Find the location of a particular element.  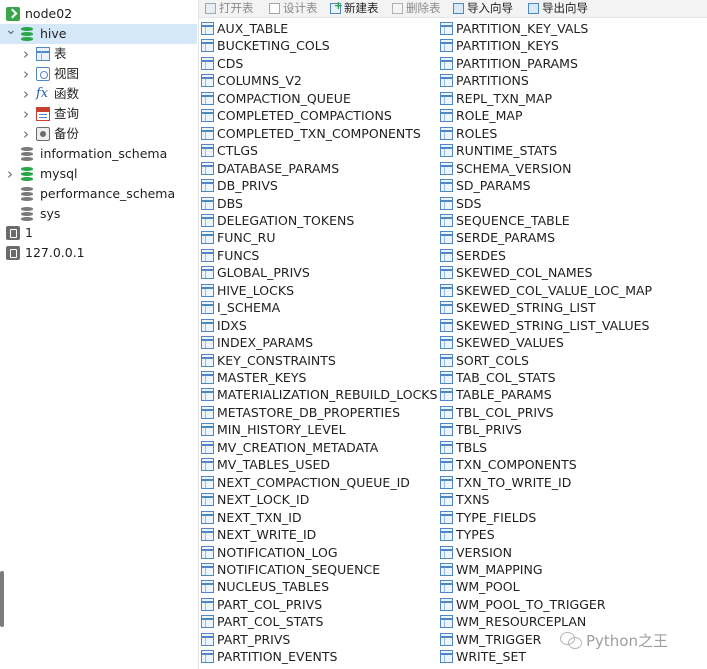

table-name: DATABASE_PARAMS is located at coordinates (278, 168).